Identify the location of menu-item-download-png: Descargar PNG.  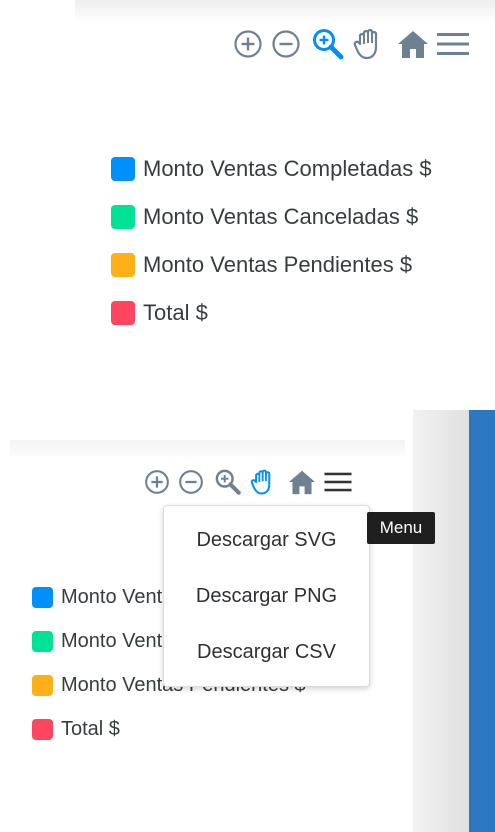
(266, 596).